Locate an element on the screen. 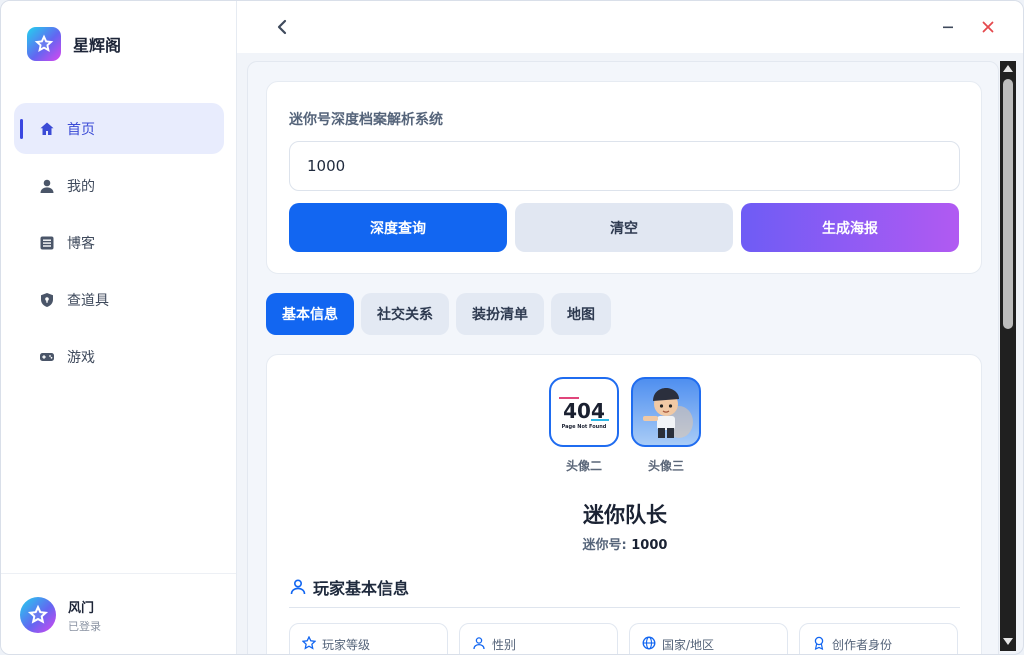  brand: 星辉阁 is located at coordinates (74, 44).